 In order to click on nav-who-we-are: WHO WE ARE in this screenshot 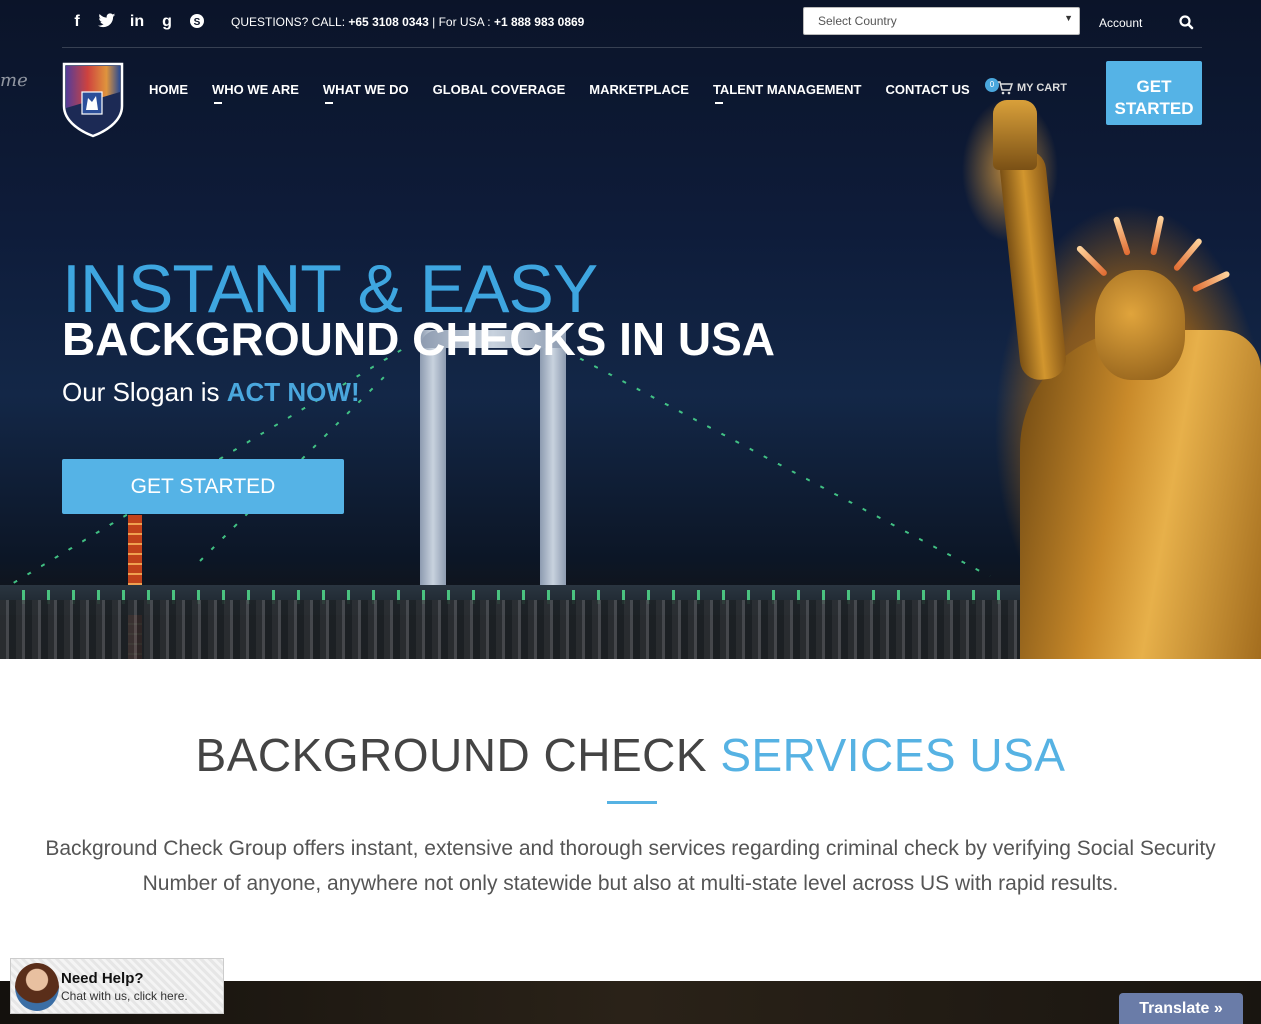, I will do `click(255, 93)`.